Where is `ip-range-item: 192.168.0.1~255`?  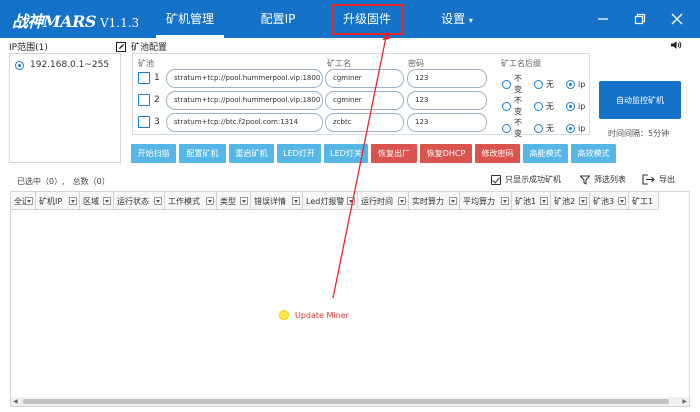 ip-range-item: 192.168.0.1~255 is located at coordinates (62, 65).